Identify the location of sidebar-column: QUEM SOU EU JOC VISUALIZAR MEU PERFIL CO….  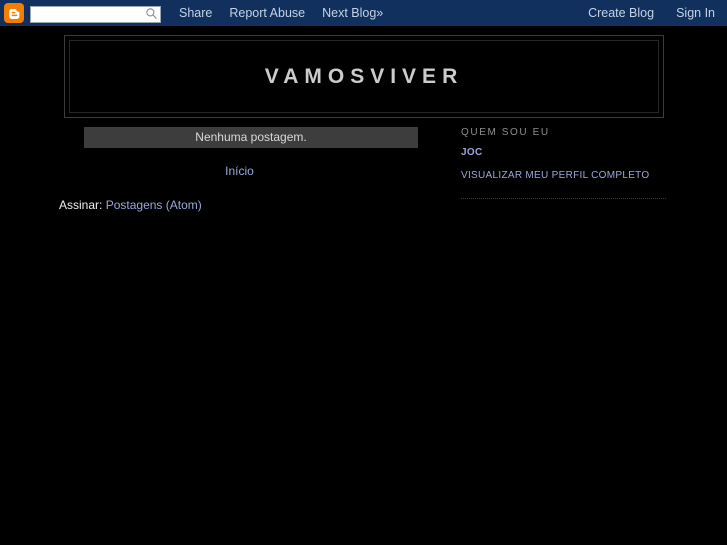
(563, 166).